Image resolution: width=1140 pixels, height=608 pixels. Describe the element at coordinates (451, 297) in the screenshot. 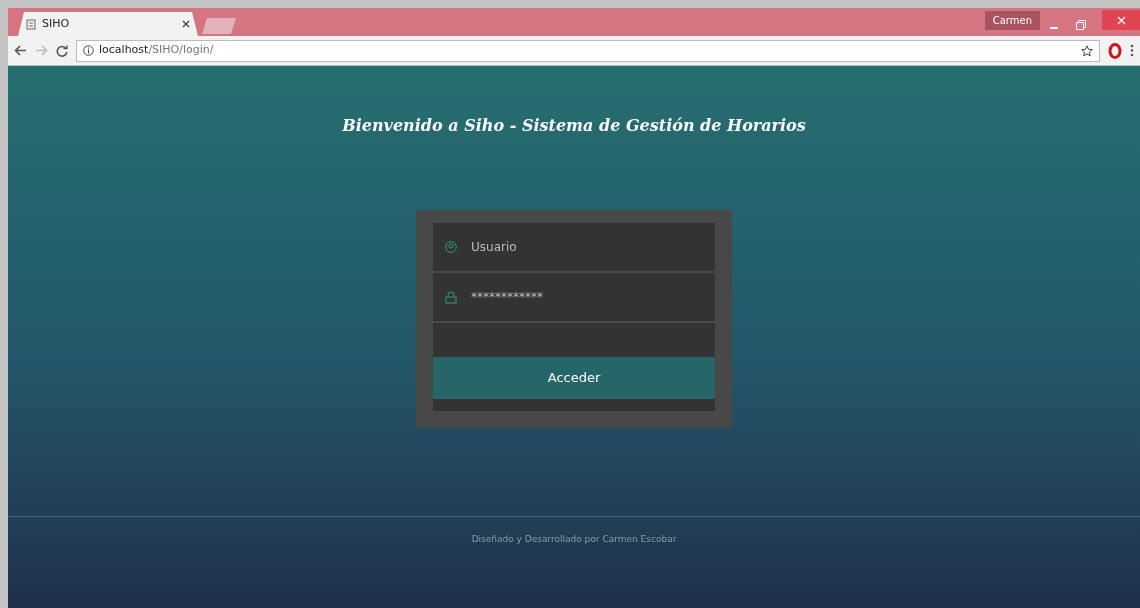

I see `lock-icon` at that location.